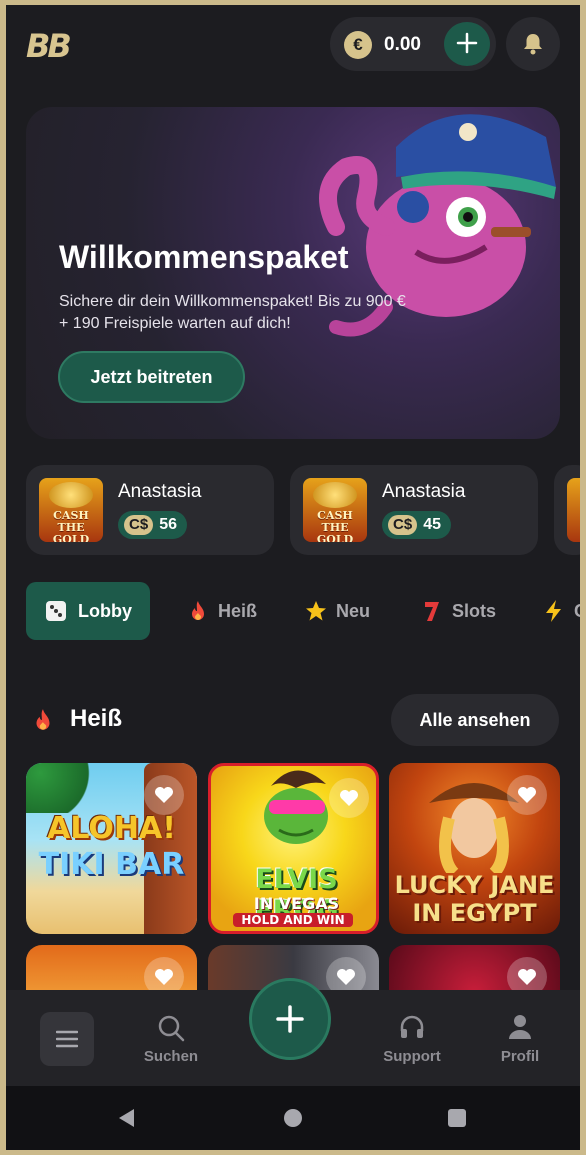 The height and width of the screenshot is (1155, 586). I want to click on hamburger-icon, so click(67, 1039).